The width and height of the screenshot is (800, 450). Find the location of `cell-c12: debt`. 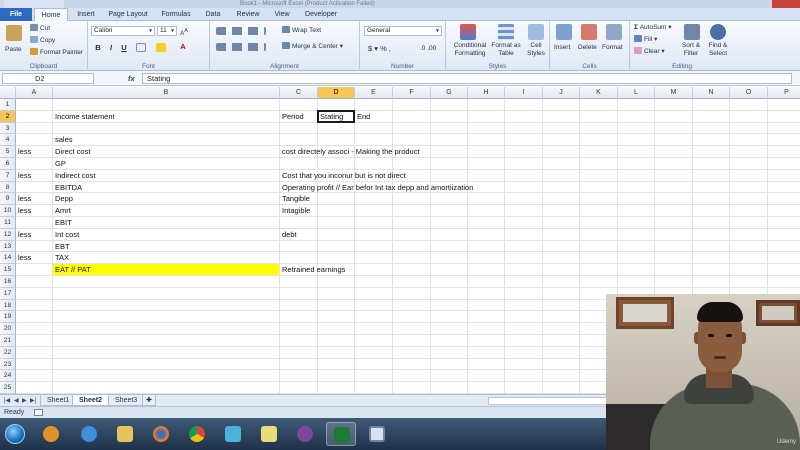

cell-c12: debt is located at coordinates (288, 234).